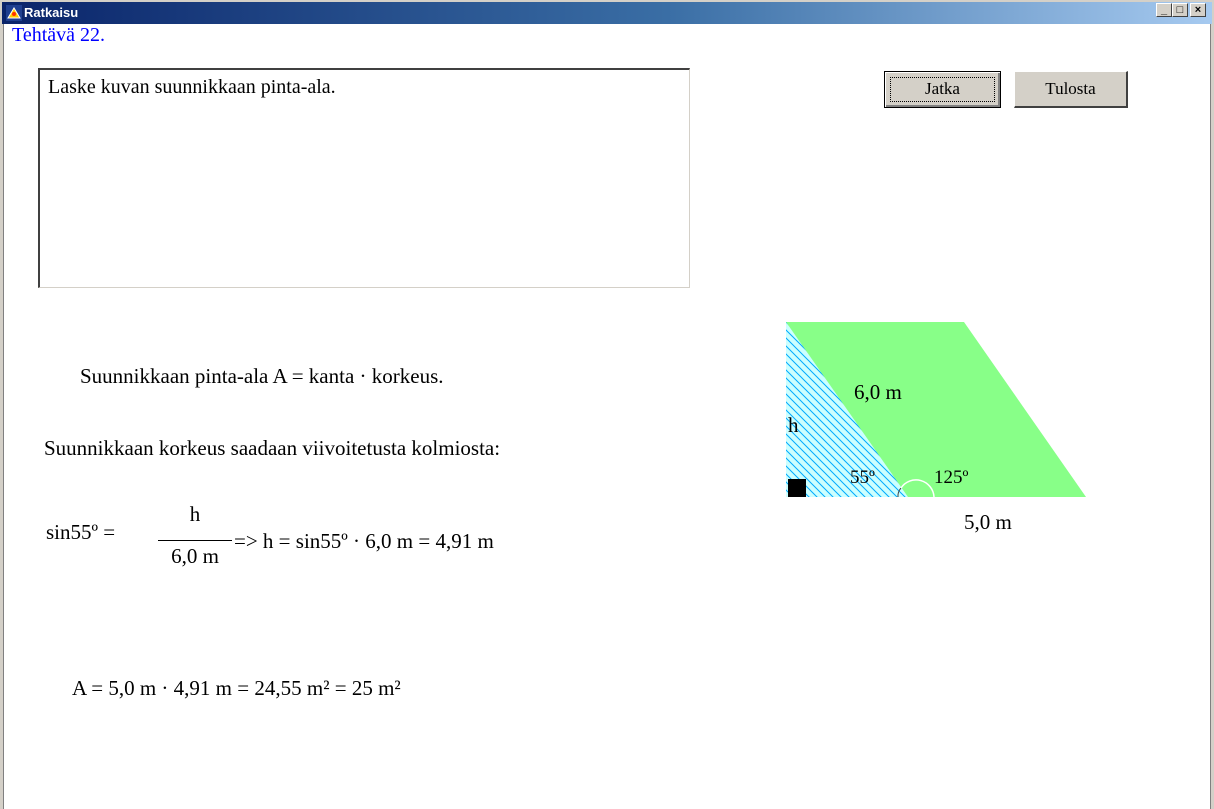  What do you see at coordinates (195, 556) in the screenshot?
I see `fraction-denominator: 6,0 m` at bounding box center [195, 556].